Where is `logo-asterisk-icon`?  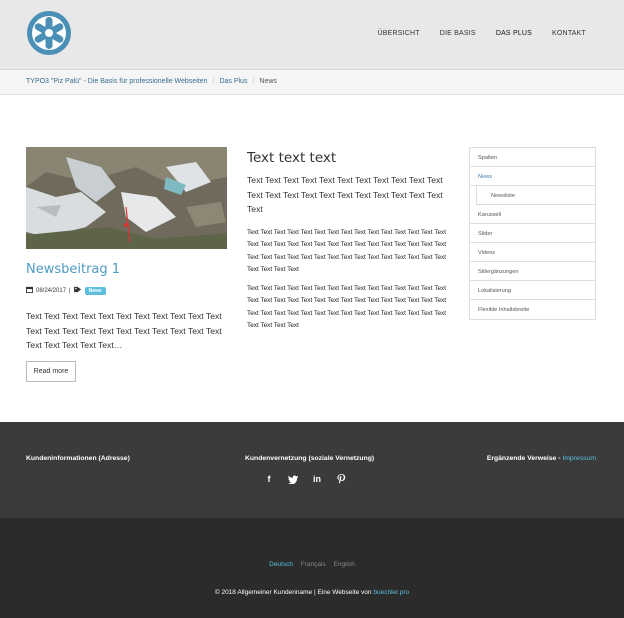
logo-asterisk-icon is located at coordinates (49, 33).